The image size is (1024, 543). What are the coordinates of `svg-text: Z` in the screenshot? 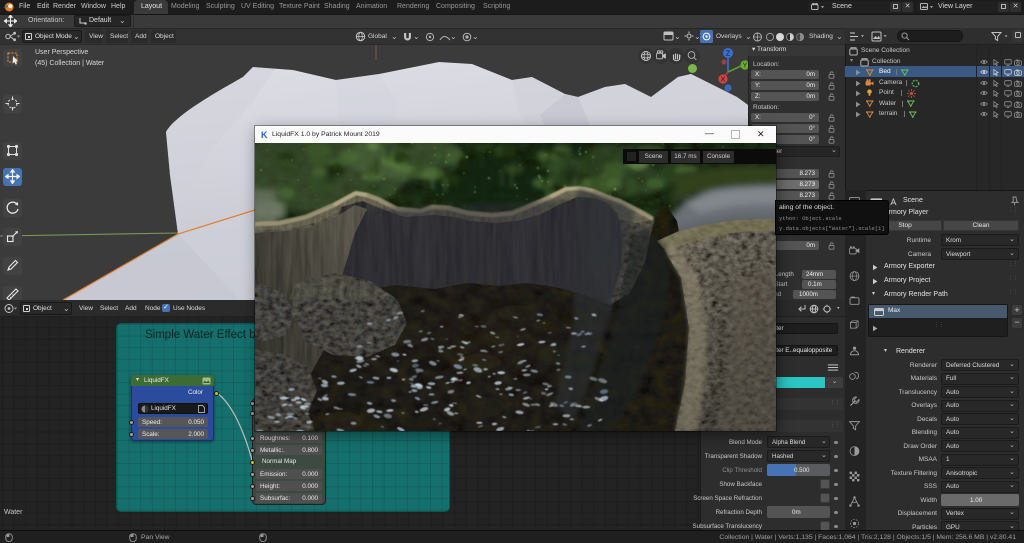 It's located at (728, 54).